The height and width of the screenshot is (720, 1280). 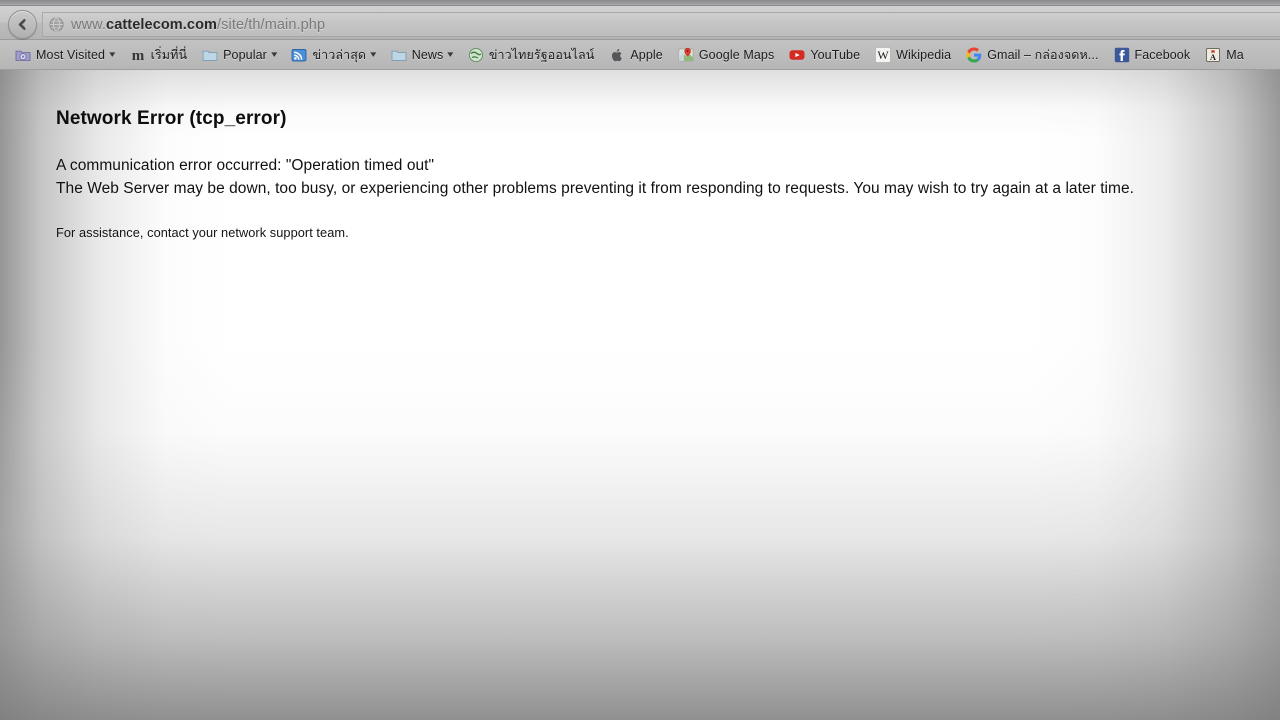 I want to click on url-host: cattelecom.com, so click(x=162, y=24).